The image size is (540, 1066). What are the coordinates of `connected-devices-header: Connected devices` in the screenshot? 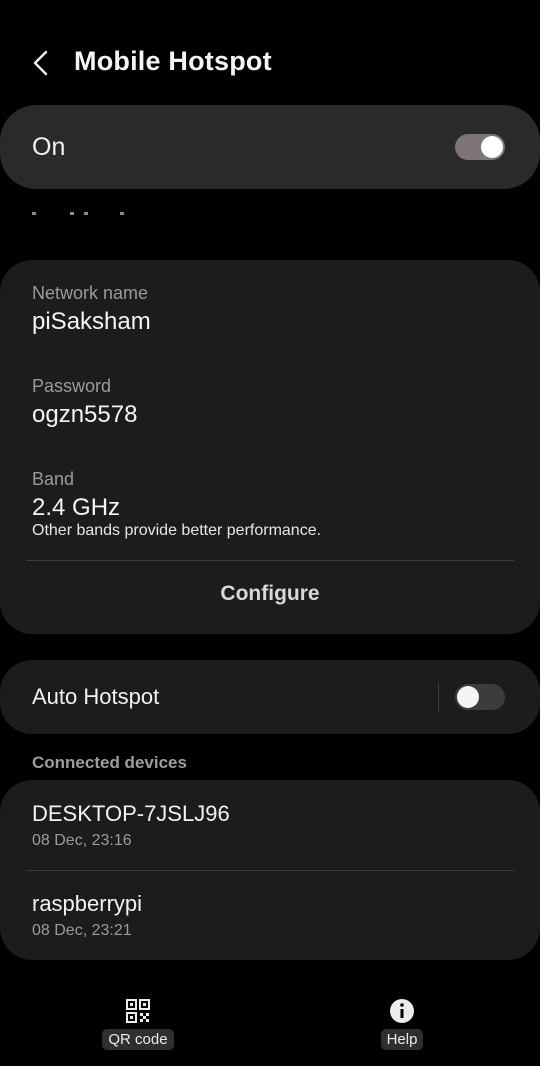 It's located at (109, 762).